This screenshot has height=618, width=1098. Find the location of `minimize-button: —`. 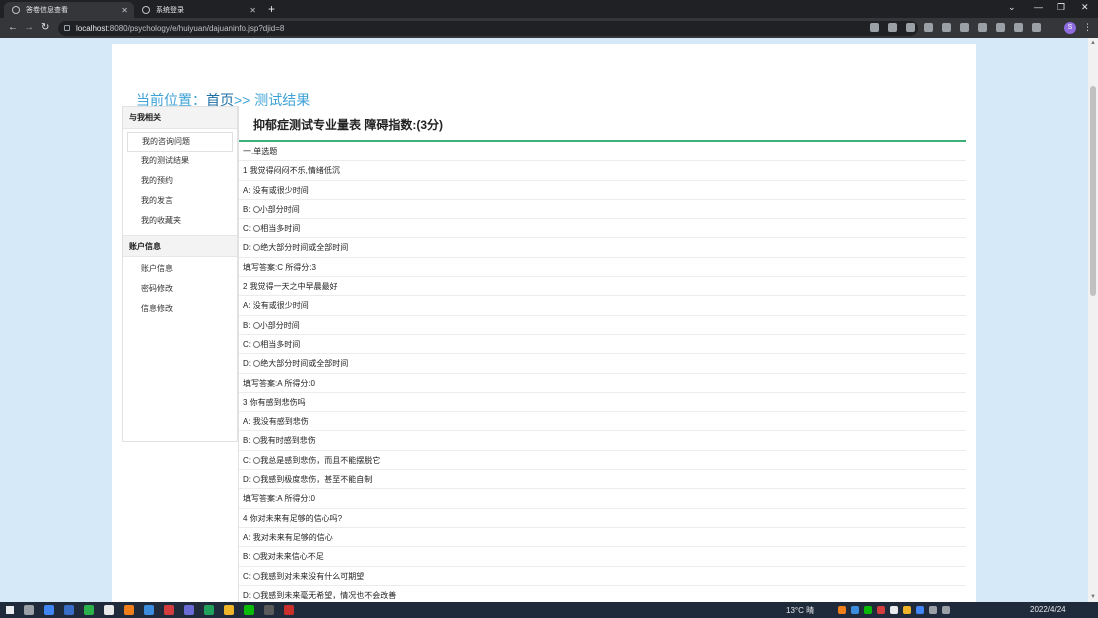

minimize-button: — is located at coordinates (1038, 7).